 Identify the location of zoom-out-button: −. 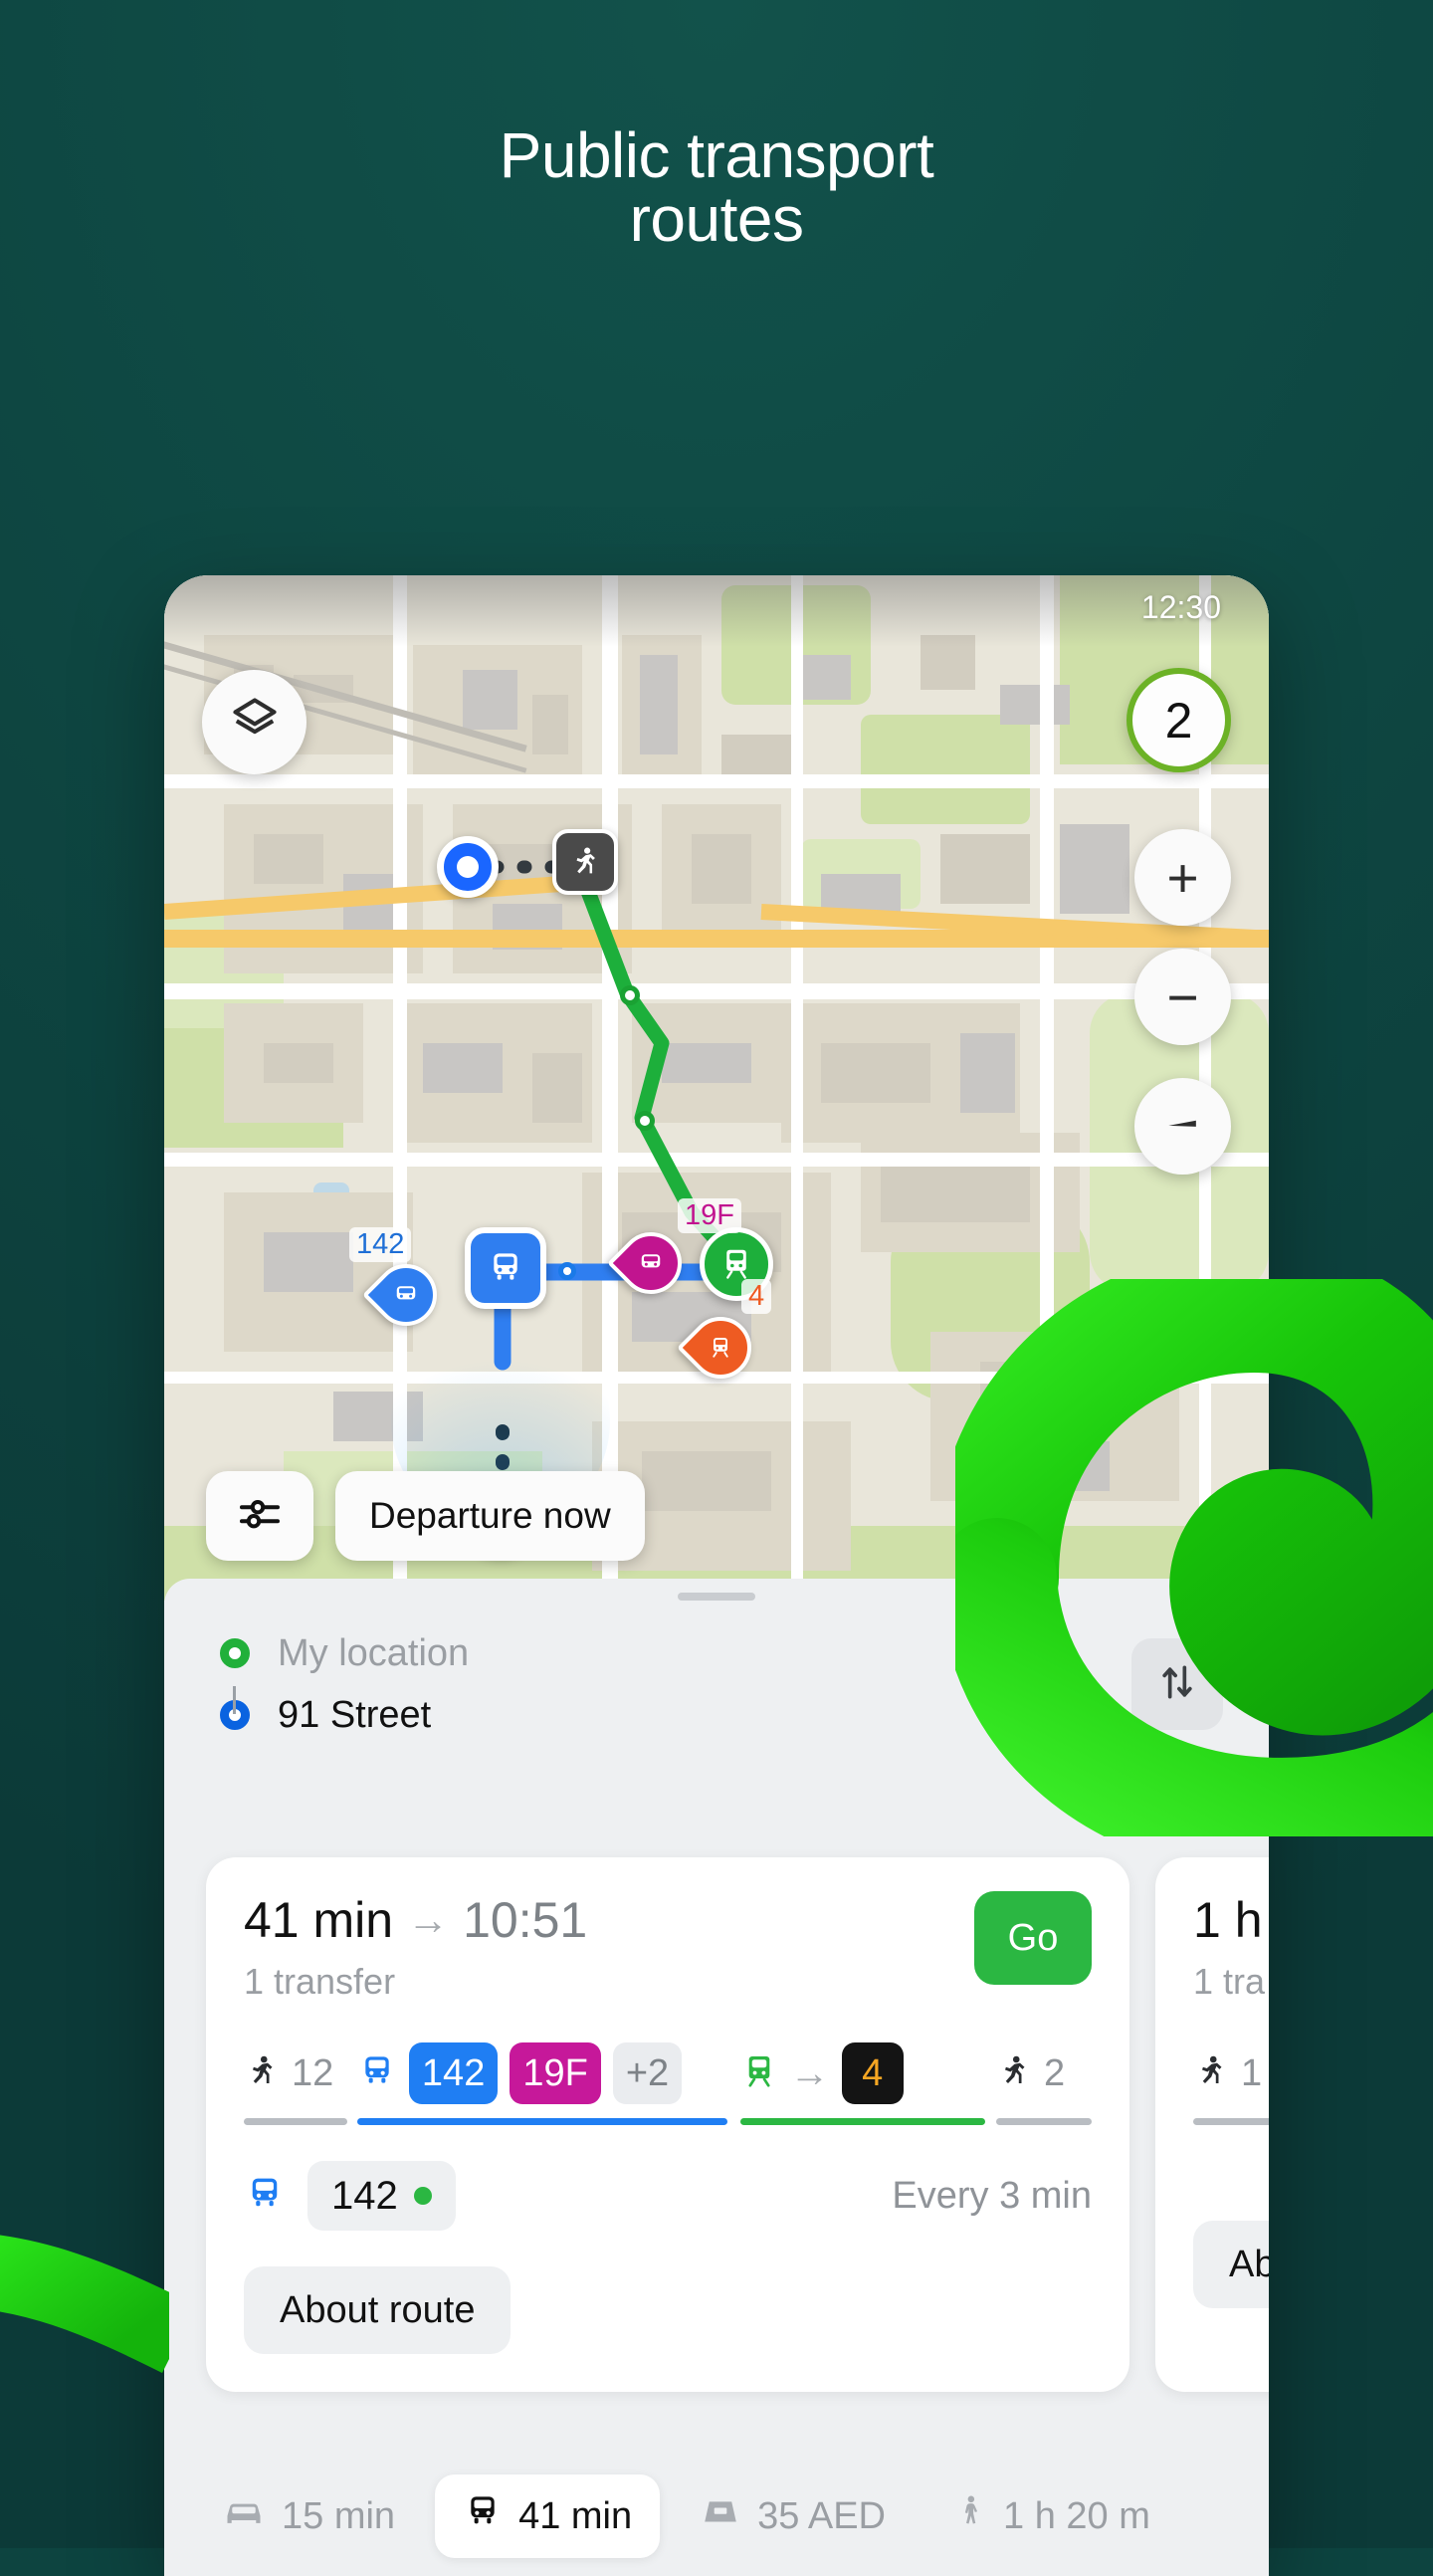
(1182, 997).